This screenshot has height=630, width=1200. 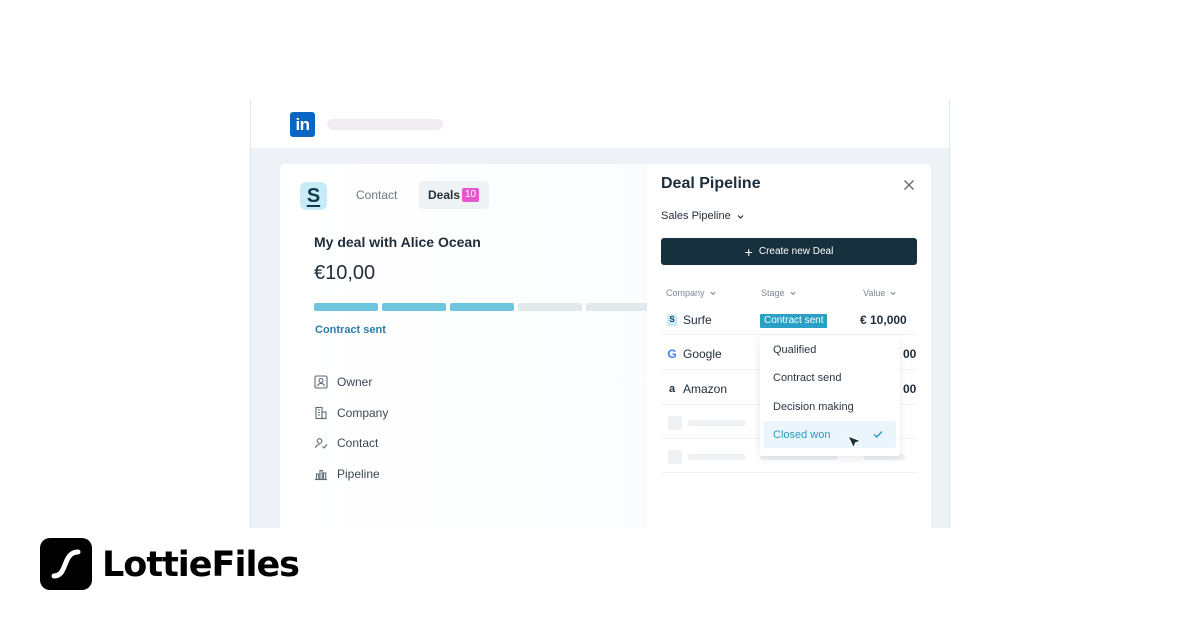 I want to click on create-deal-button: + Create new Deal, so click(x=789, y=251).